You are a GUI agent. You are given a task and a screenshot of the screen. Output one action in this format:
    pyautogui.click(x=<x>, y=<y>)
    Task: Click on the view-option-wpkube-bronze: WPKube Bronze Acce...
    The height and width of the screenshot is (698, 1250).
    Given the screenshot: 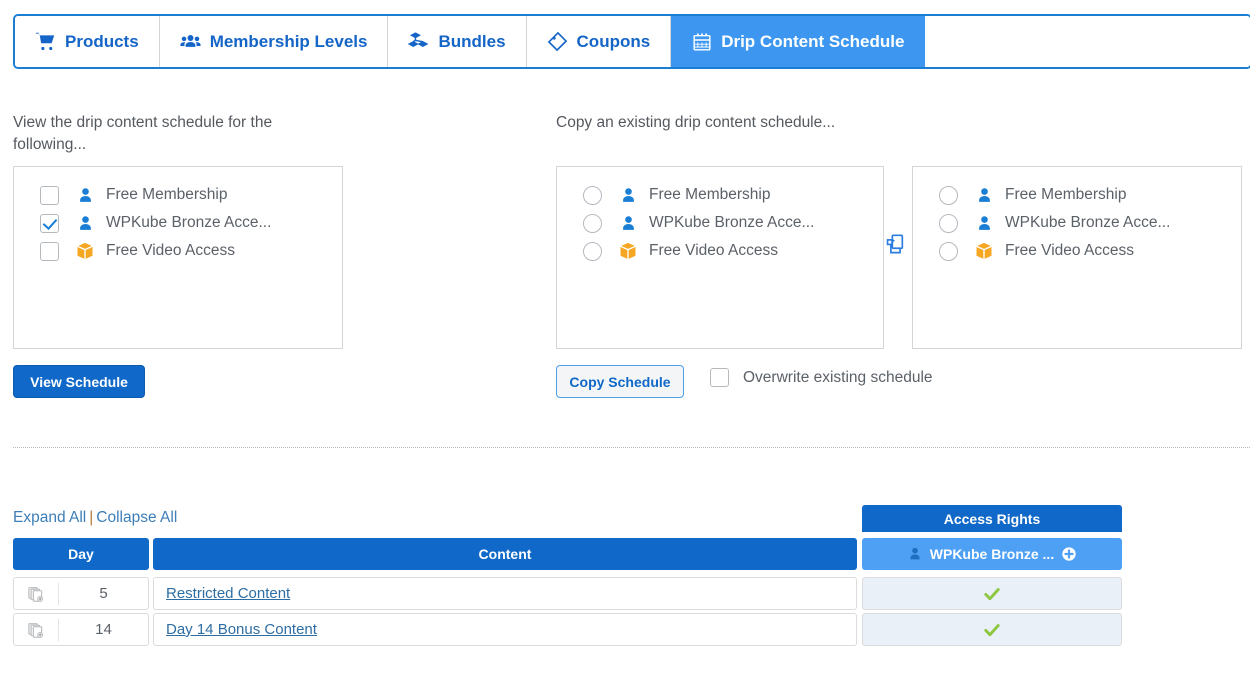 What is the action you would take?
    pyautogui.click(x=178, y=223)
    